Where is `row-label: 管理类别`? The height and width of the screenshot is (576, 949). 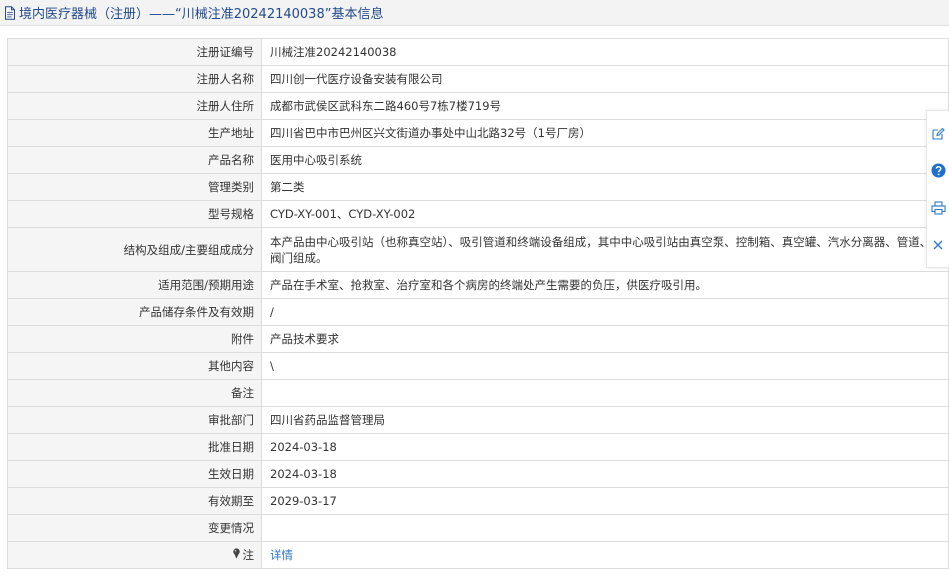 row-label: 管理类别 is located at coordinates (134, 187).